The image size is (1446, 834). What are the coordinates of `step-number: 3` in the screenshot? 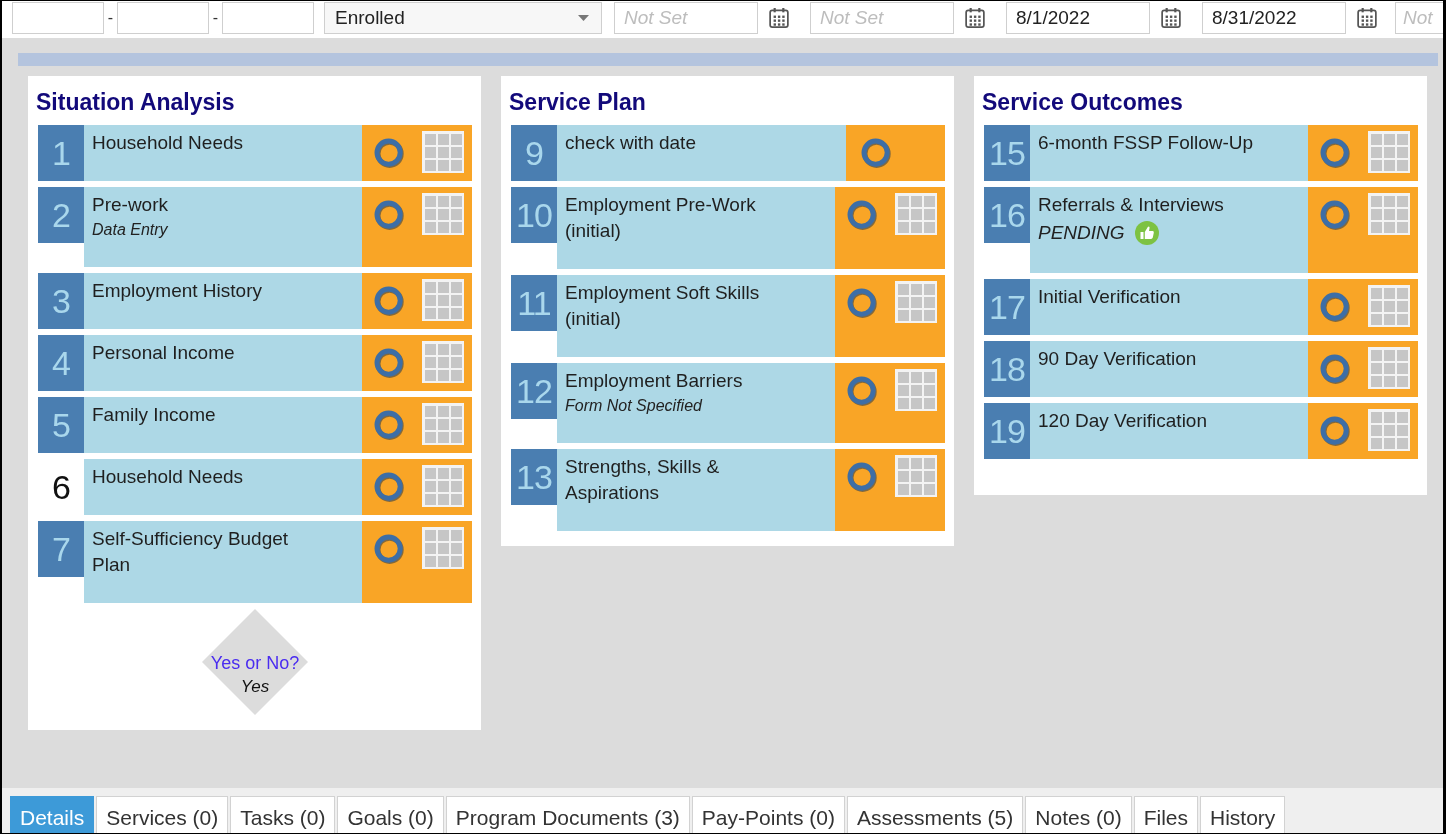 It's located at (61, 301).